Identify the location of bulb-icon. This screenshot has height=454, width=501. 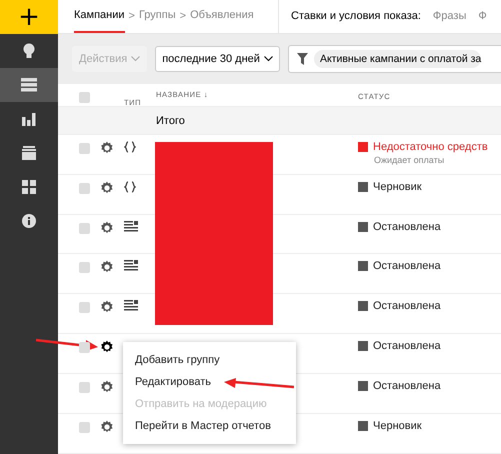
(29, 51).